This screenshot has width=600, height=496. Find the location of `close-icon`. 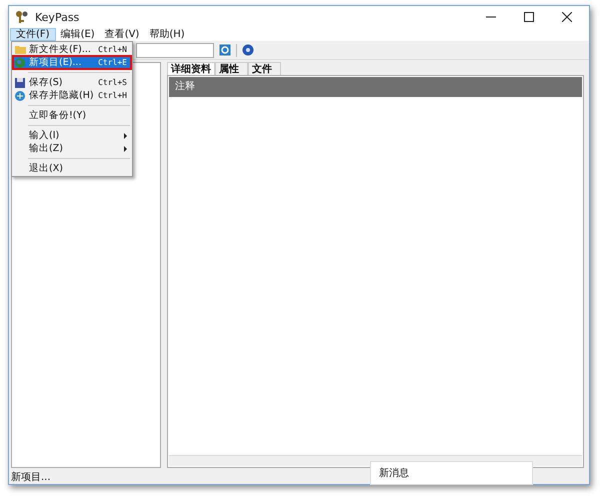

close-icon is located at coordinates (567, 17).